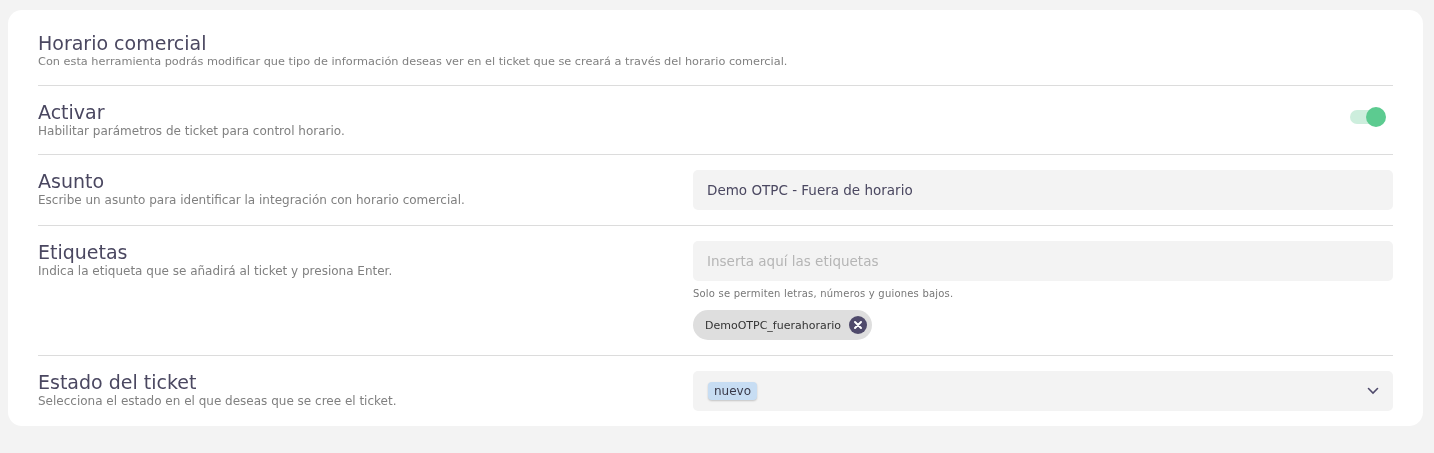  What do you see at coordinates (218, 401) in the screenshot?
I see `setting-description: Selecciona el estado en el que deseas que se cree el ticket.` at bounding box center [218, 401].